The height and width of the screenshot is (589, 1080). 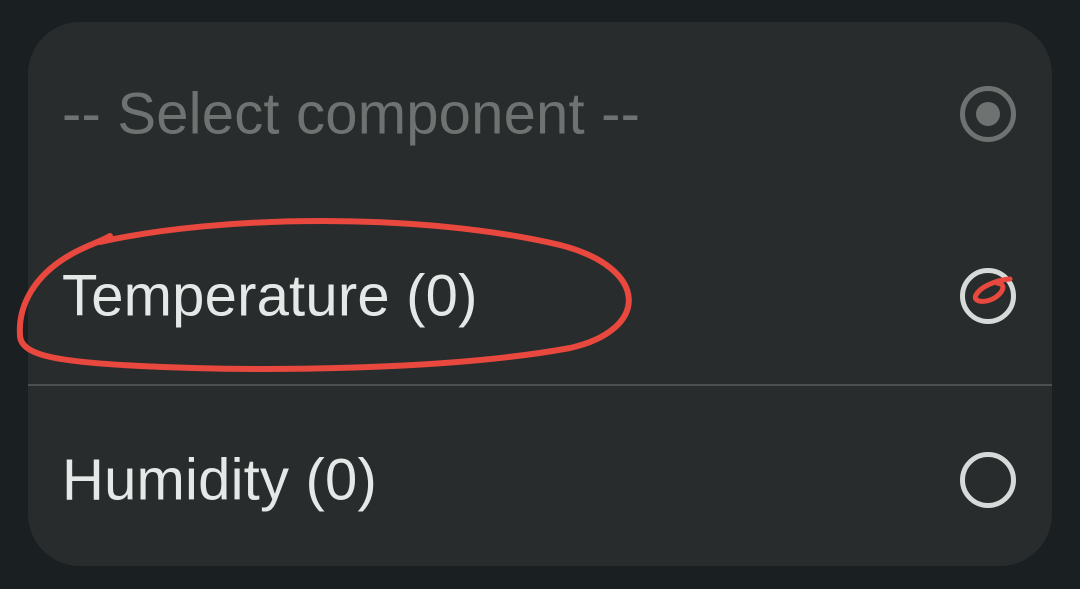 I want to click on option-label: Temperature (0), so click(x=270, y=296).